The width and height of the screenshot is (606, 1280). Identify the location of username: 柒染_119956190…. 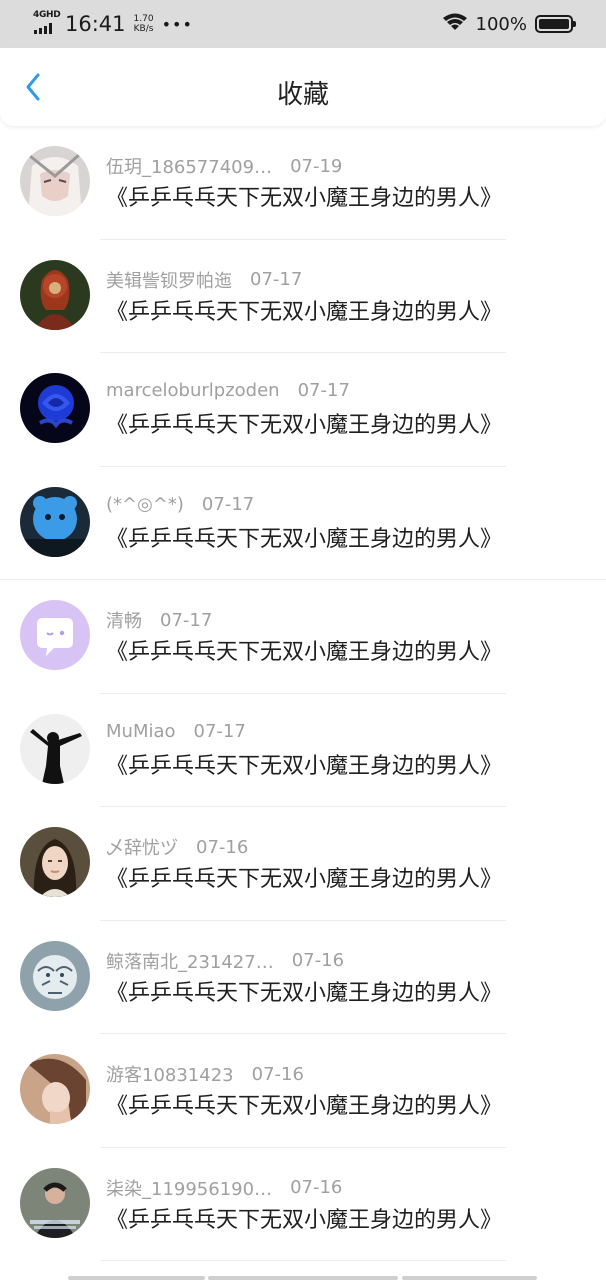
(189, 1188).